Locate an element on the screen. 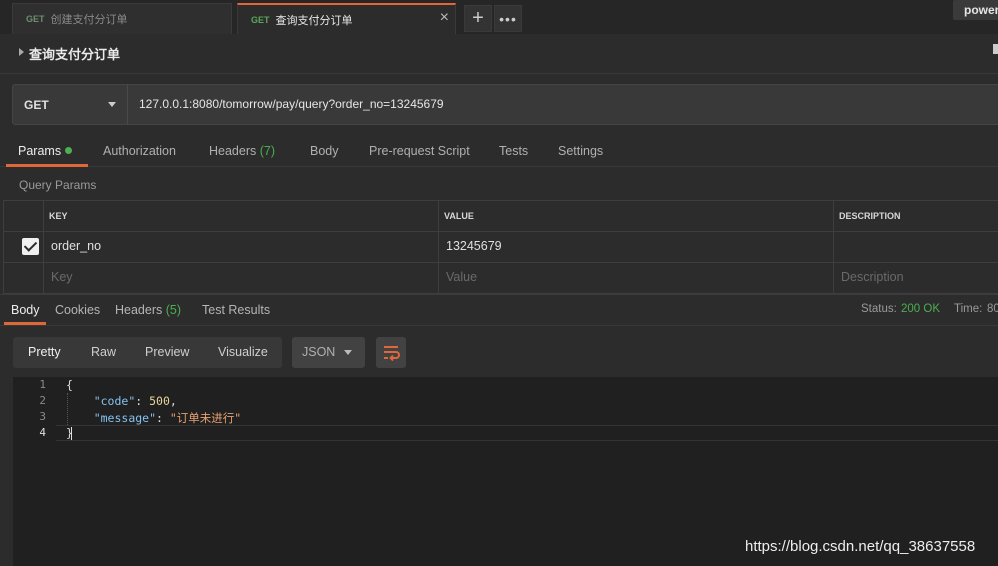  tab-headers: Headers (7) is located at coordinates (242, 151).